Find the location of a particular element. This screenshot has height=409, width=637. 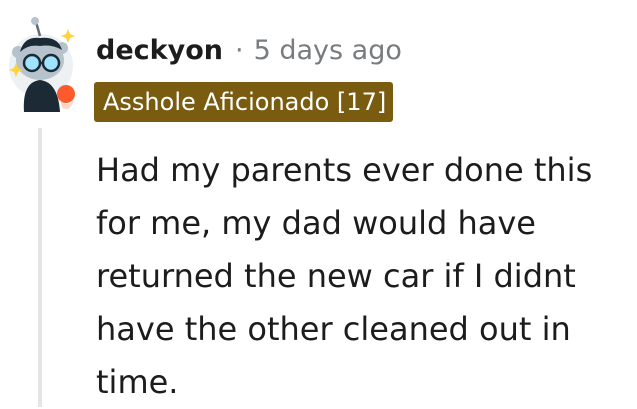

thread-line is located at coordinates (40, 267).